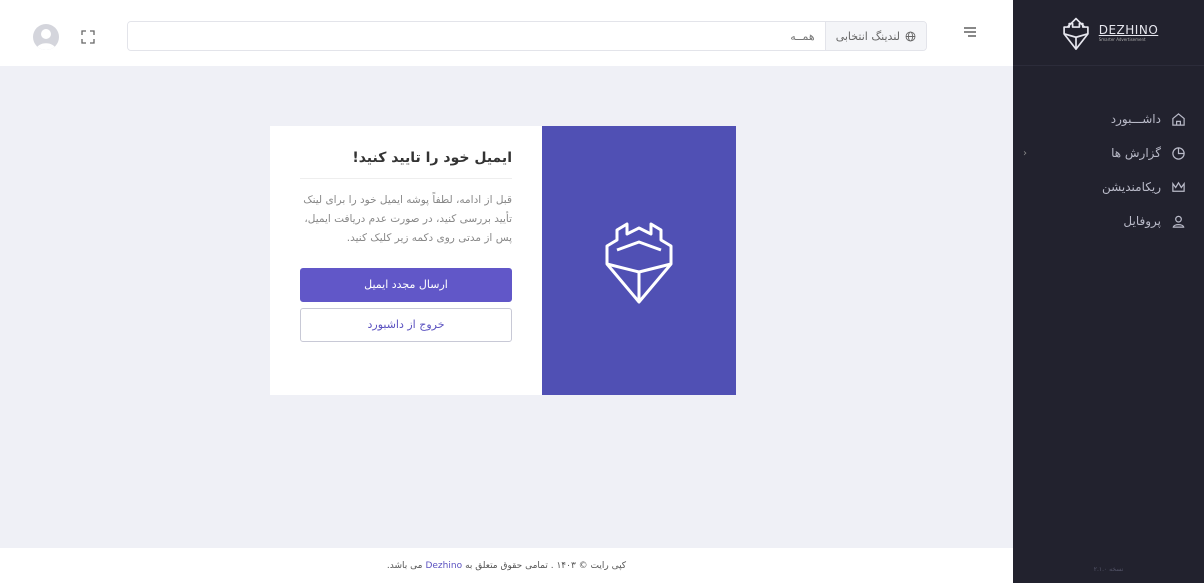 This screenshot has width=1204, height=583. I want to click on sidebar-item-label: ریکامندیشن, so click(1131, 187).